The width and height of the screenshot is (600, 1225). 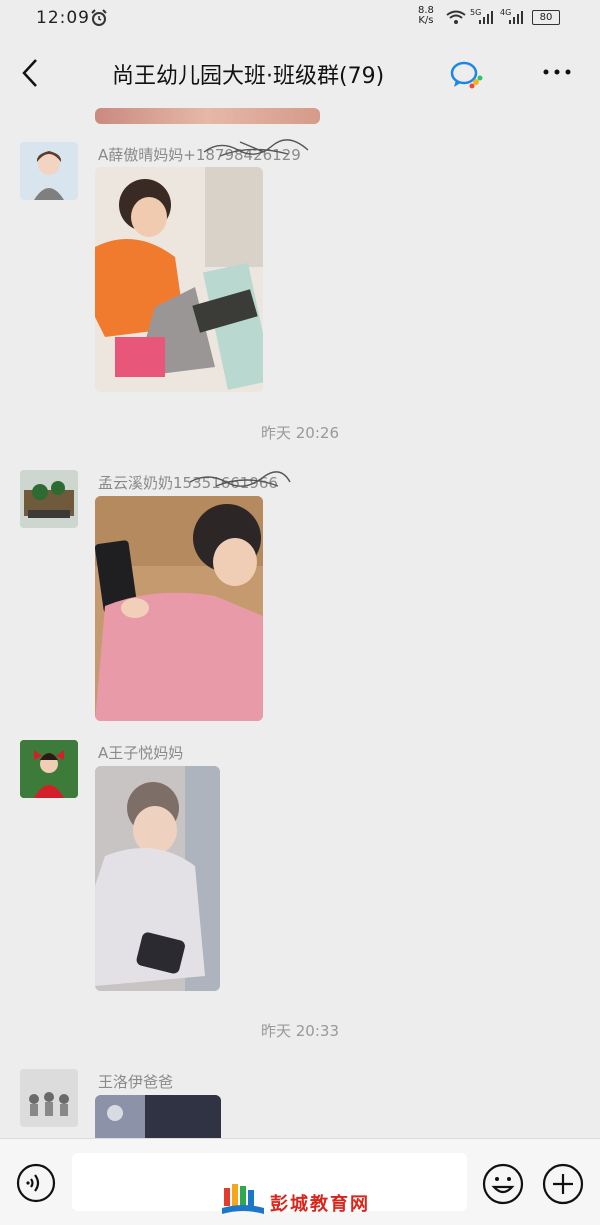 What do you see at coordinates (426, 15) in the screenshot?
I see `network-speed: 8.8 K/s` at bounding box center [426, 15].